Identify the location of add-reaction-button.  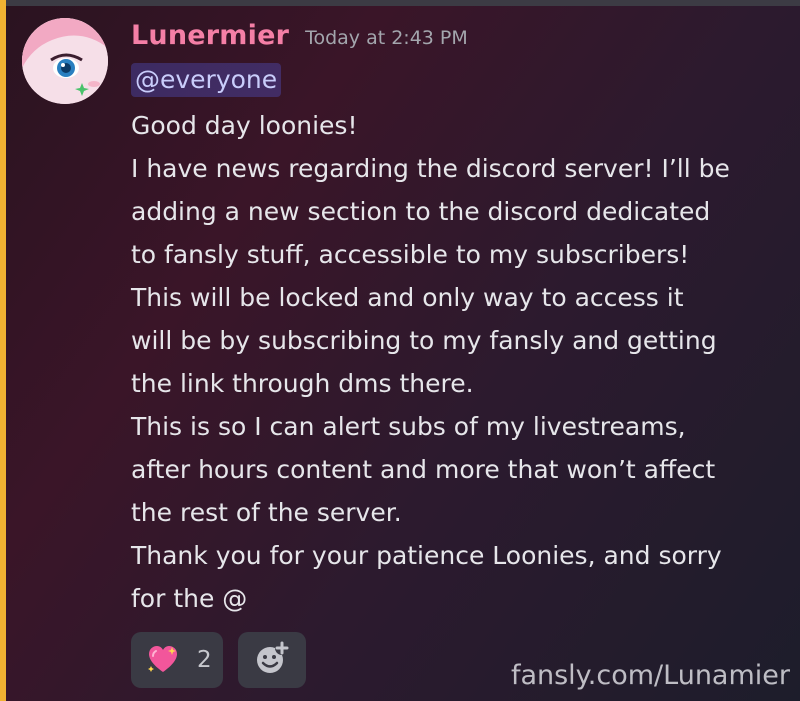
(272, 660).